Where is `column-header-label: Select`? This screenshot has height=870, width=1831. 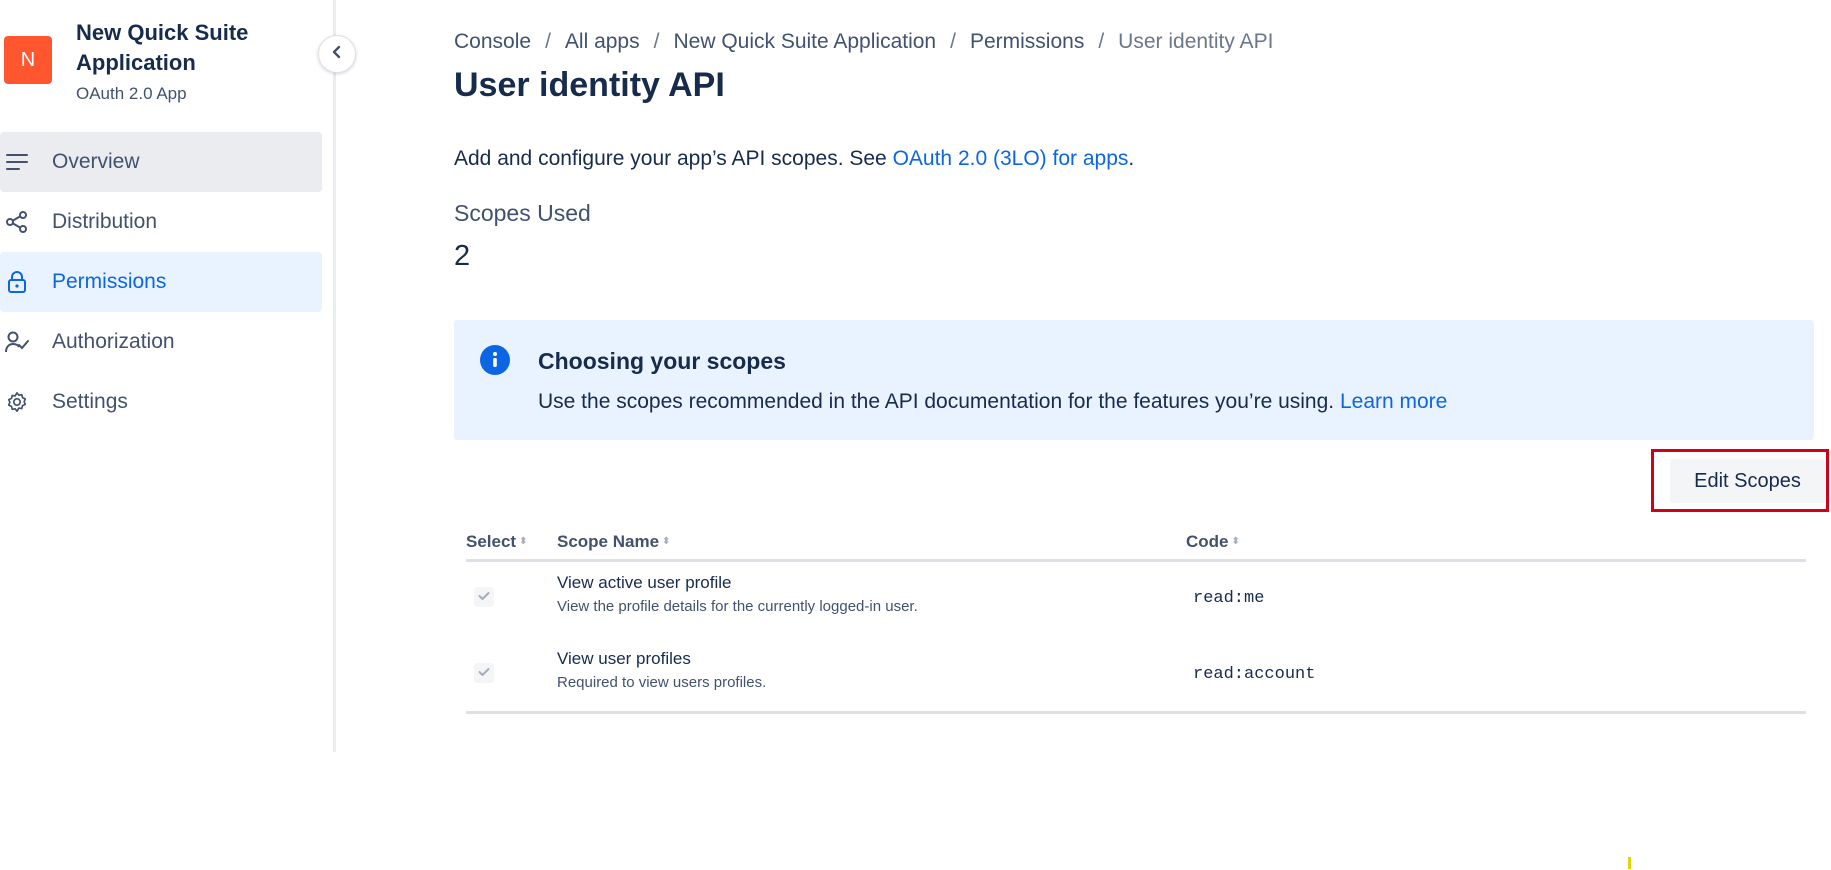 column-header-label: Select is located at coordinates (491, 541).